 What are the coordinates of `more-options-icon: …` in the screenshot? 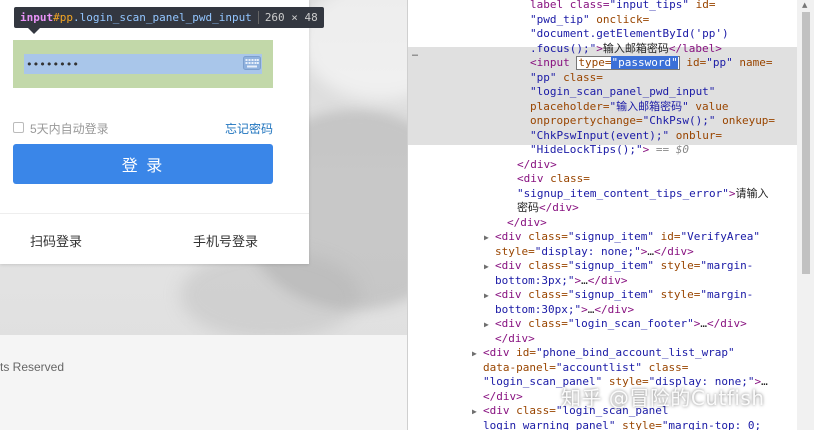 It's located at (415, 53).